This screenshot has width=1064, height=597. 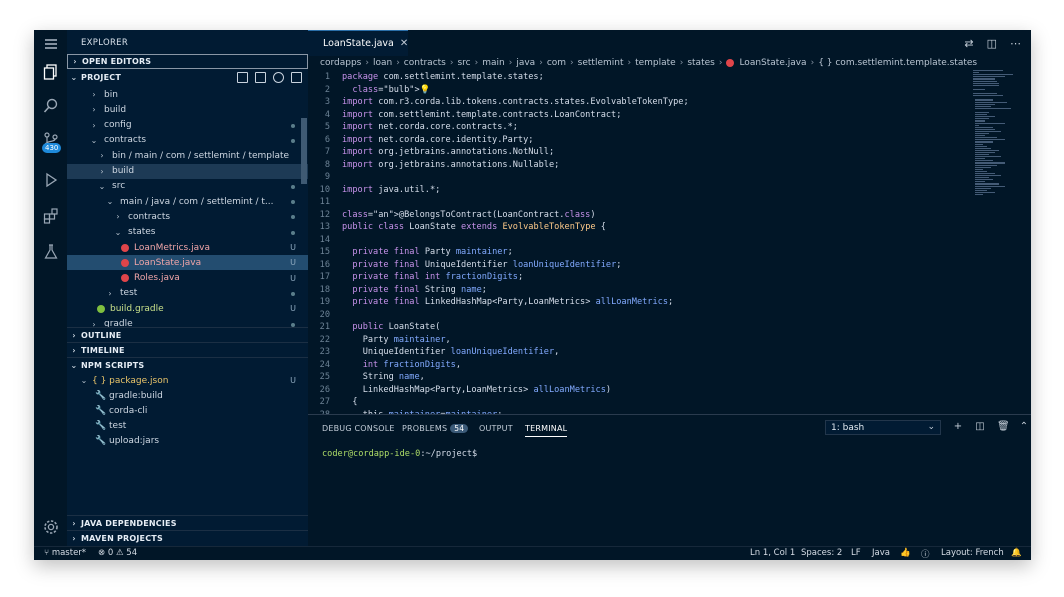 I want to click on problems-status: ⊗ 0 ⚠ 54, so click(x=117, y=553).